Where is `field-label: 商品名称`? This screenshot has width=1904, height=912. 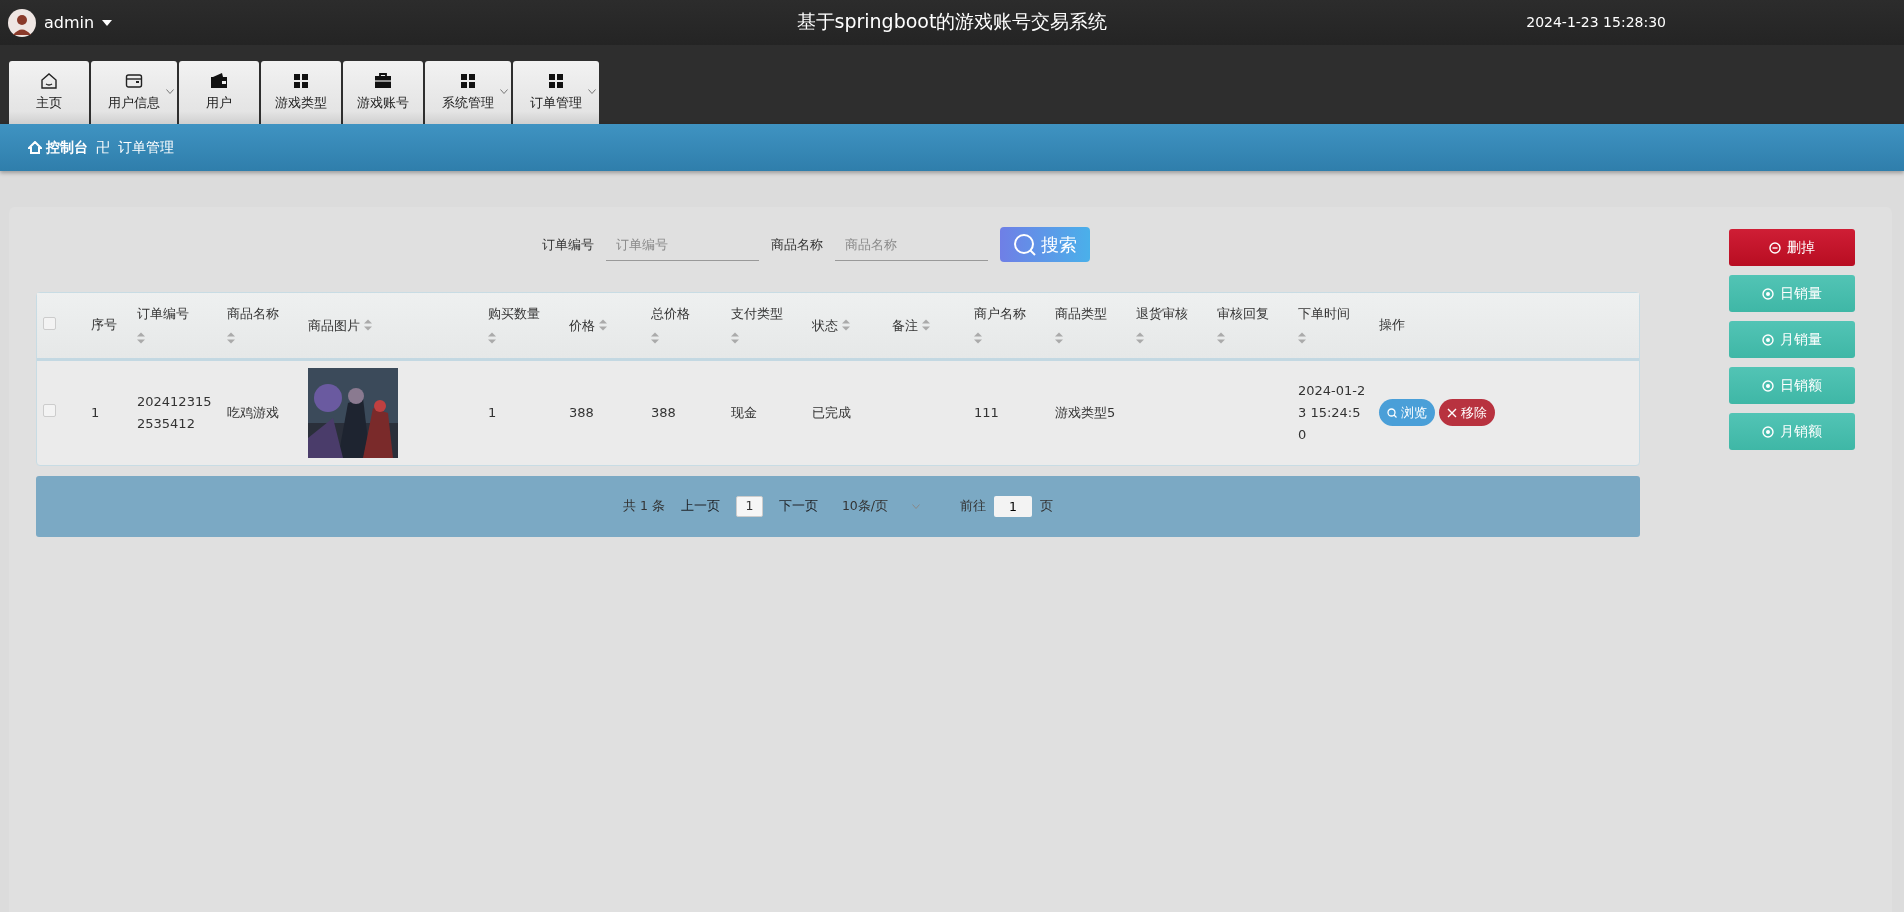 field-label: 商品名称 is located at coordinates (797, 244).